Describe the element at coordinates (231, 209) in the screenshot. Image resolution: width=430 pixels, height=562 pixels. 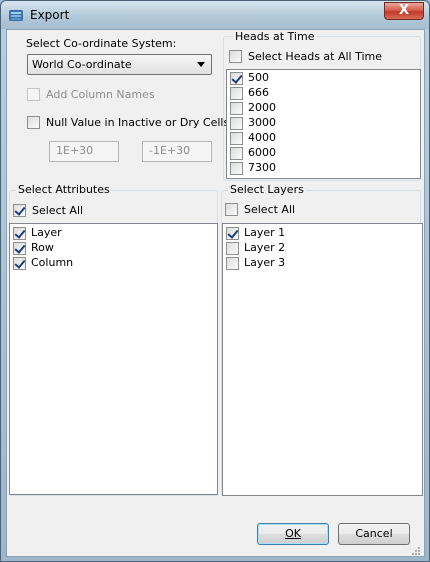
I see `layers-select-all-checkbox` at that location.